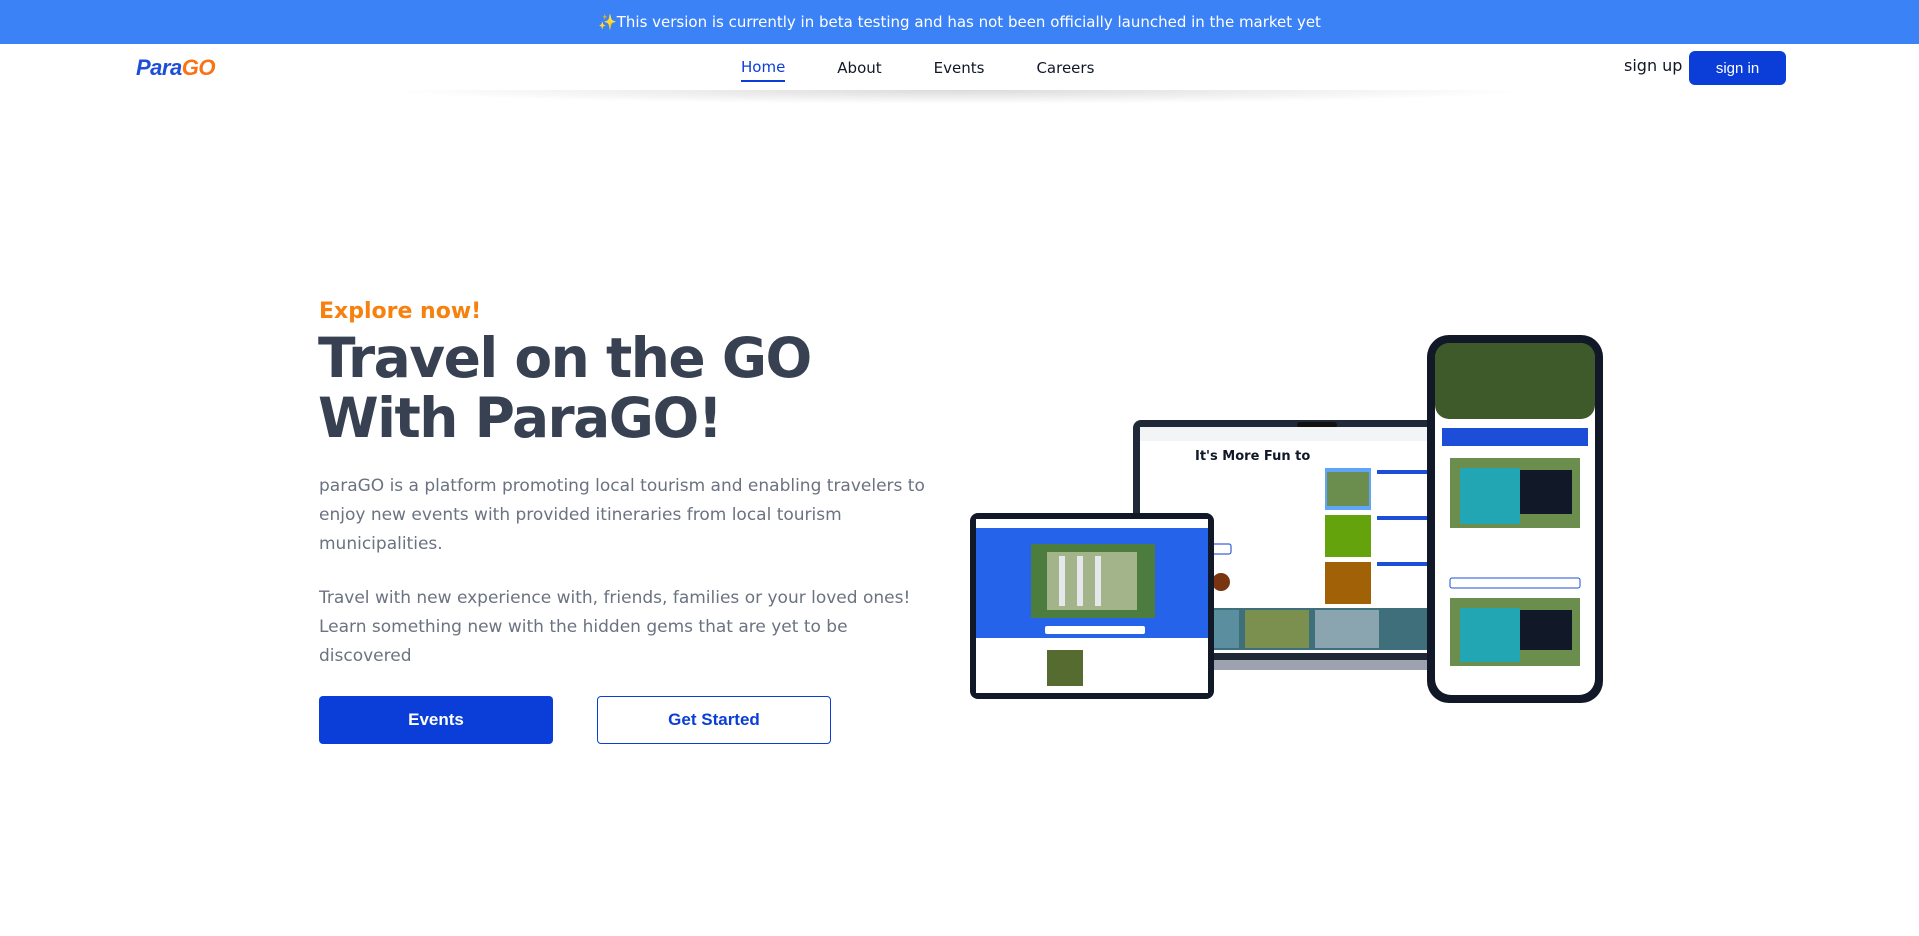 Image resolution: width=1919 pixels, height=936 pixels. Describe the element at coordinates (1286, 519) in the screenshot. I see `devices-mockup-image: It's More Fun to` at that location.